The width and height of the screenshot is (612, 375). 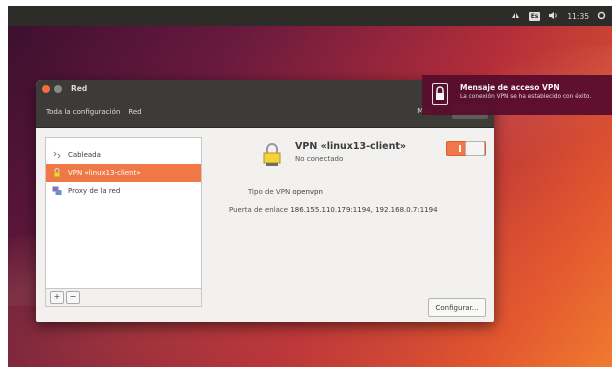 I want to click on gateway-value: 186.155.110.179:1194, 192.168.0.7:1194, so click(x=364, y=210).